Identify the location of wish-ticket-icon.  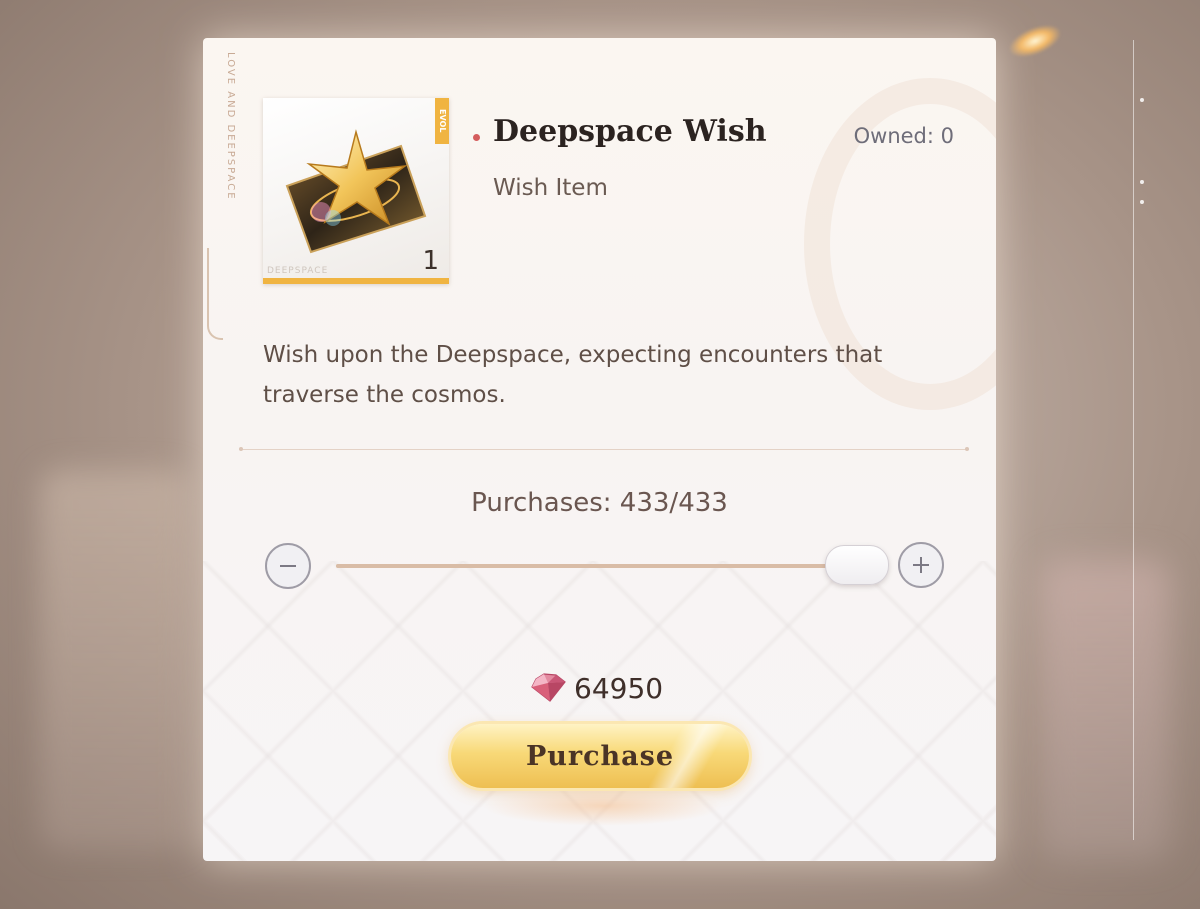
(356, 191).